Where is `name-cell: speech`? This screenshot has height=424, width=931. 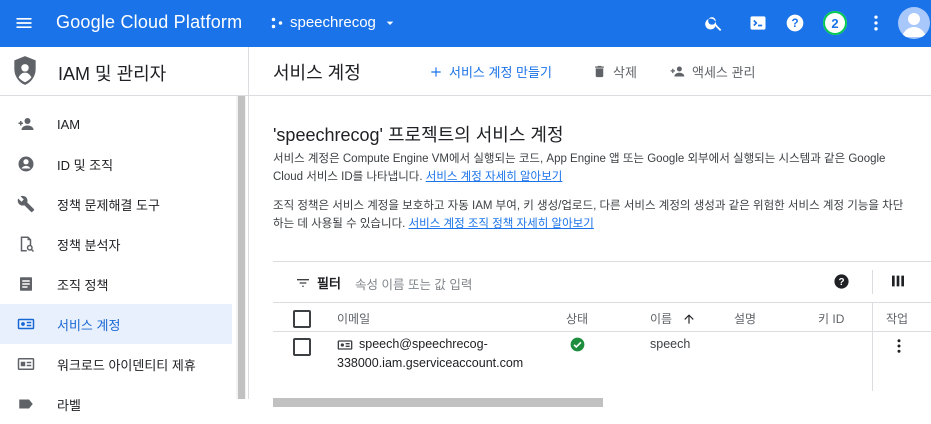
name-cell: speech is located at coordinates (670, 344).